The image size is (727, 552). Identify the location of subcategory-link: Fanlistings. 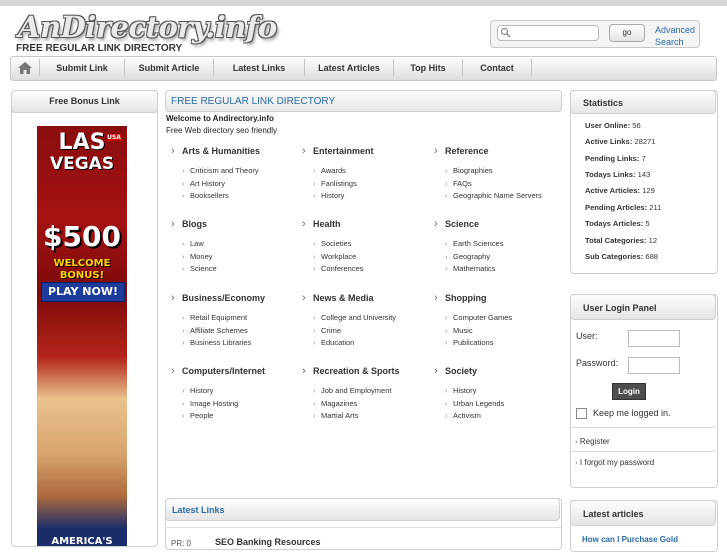
(370, 184).